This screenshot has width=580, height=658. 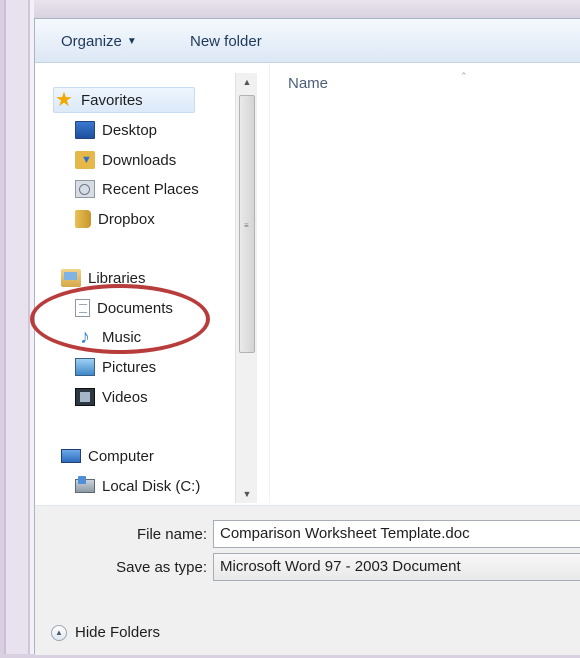 I want to click on nav-item-label: Downloads, so click(x=139, y=160).